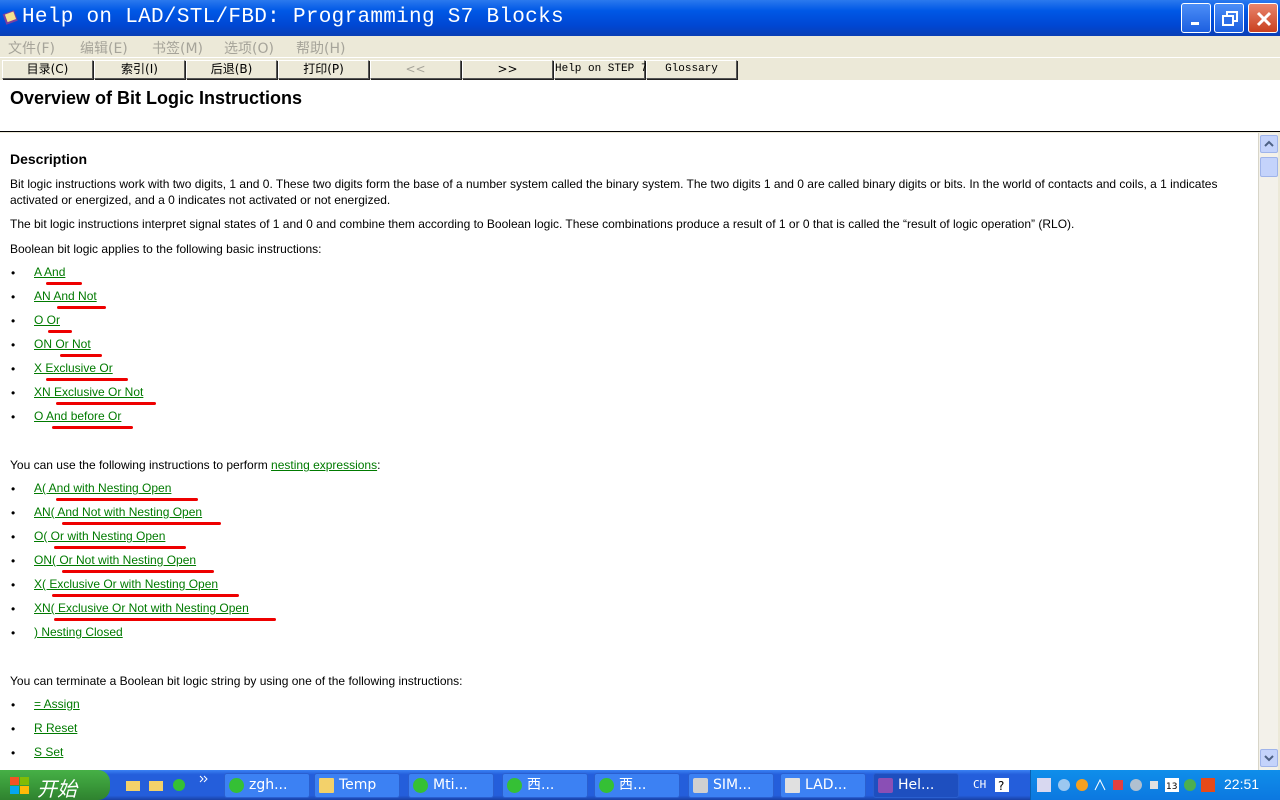  I want to click on link-and-before-or: O And before Or, so click(77, 416).